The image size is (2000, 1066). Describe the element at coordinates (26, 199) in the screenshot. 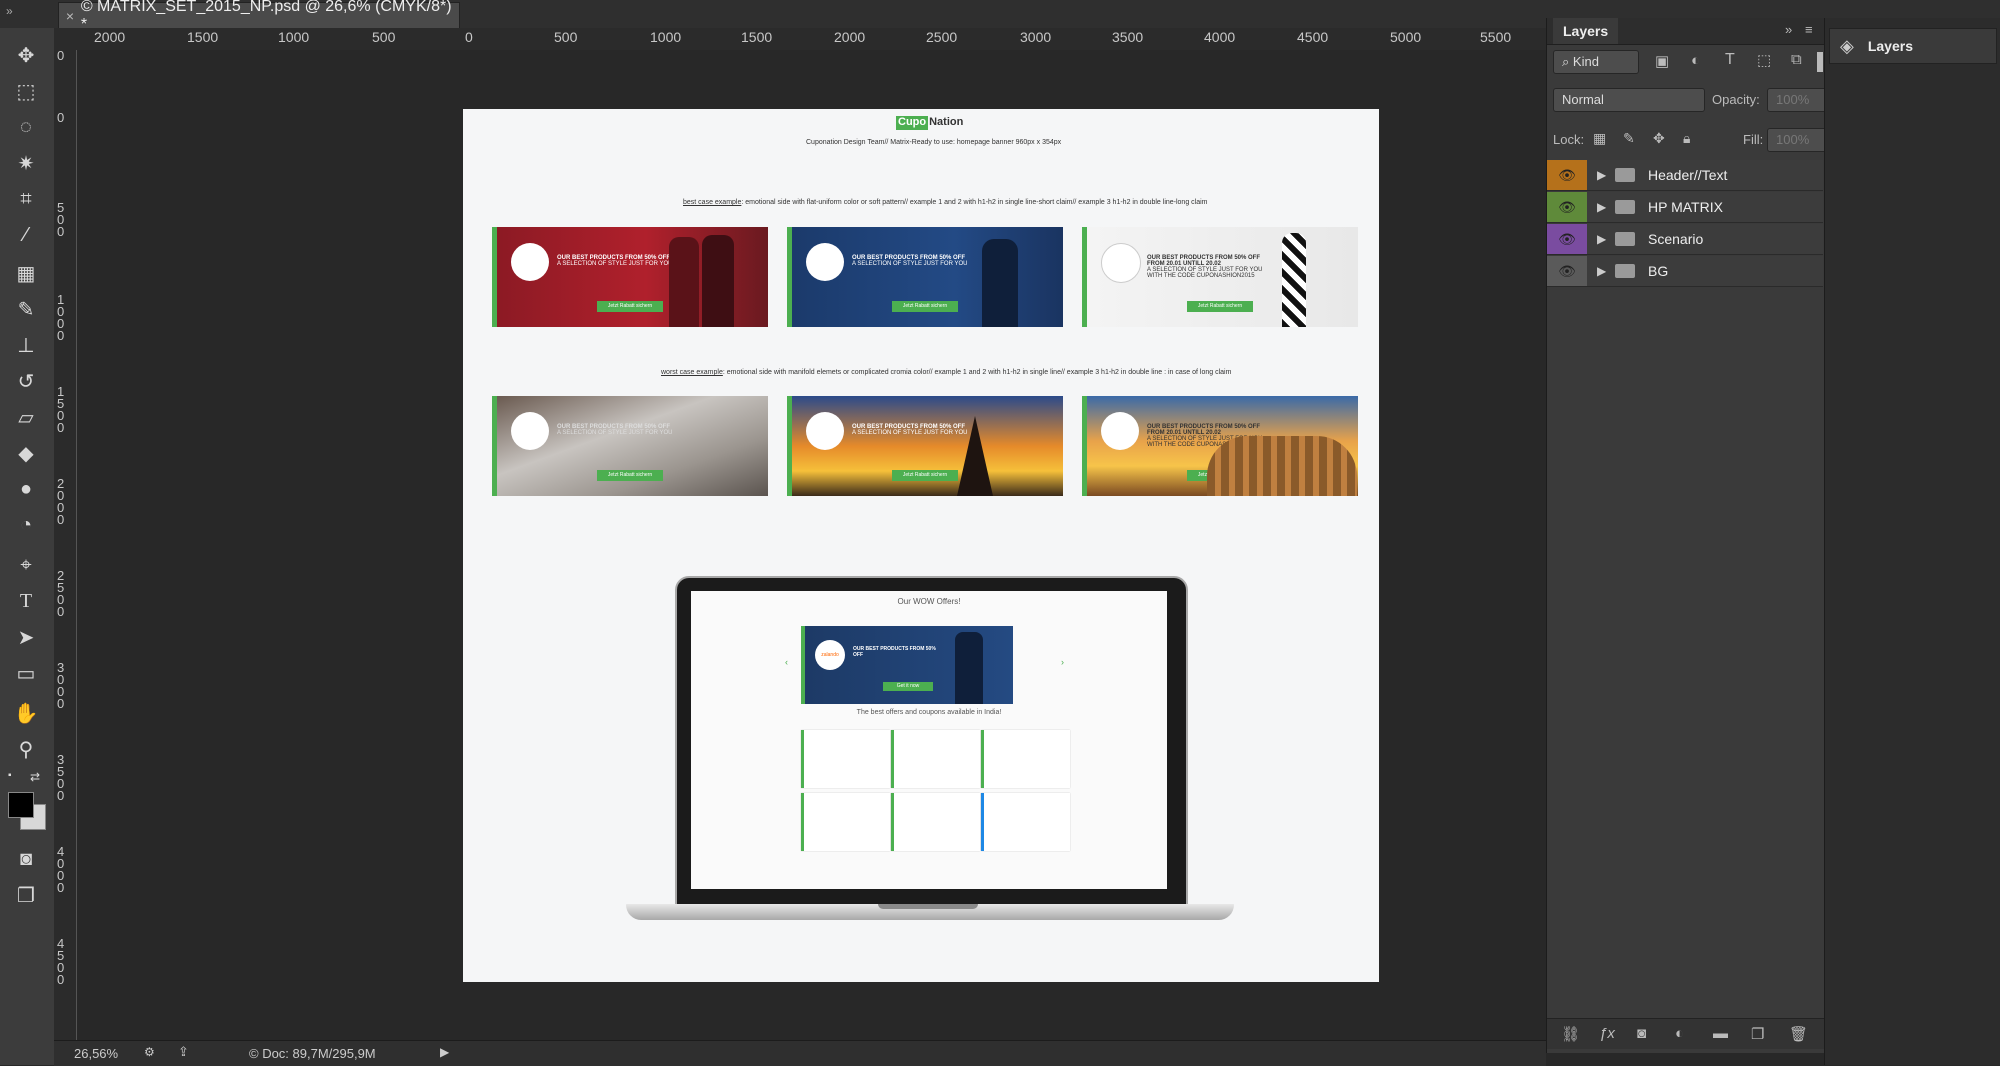

I see `crop-tool-icon: ⌗` at that location.